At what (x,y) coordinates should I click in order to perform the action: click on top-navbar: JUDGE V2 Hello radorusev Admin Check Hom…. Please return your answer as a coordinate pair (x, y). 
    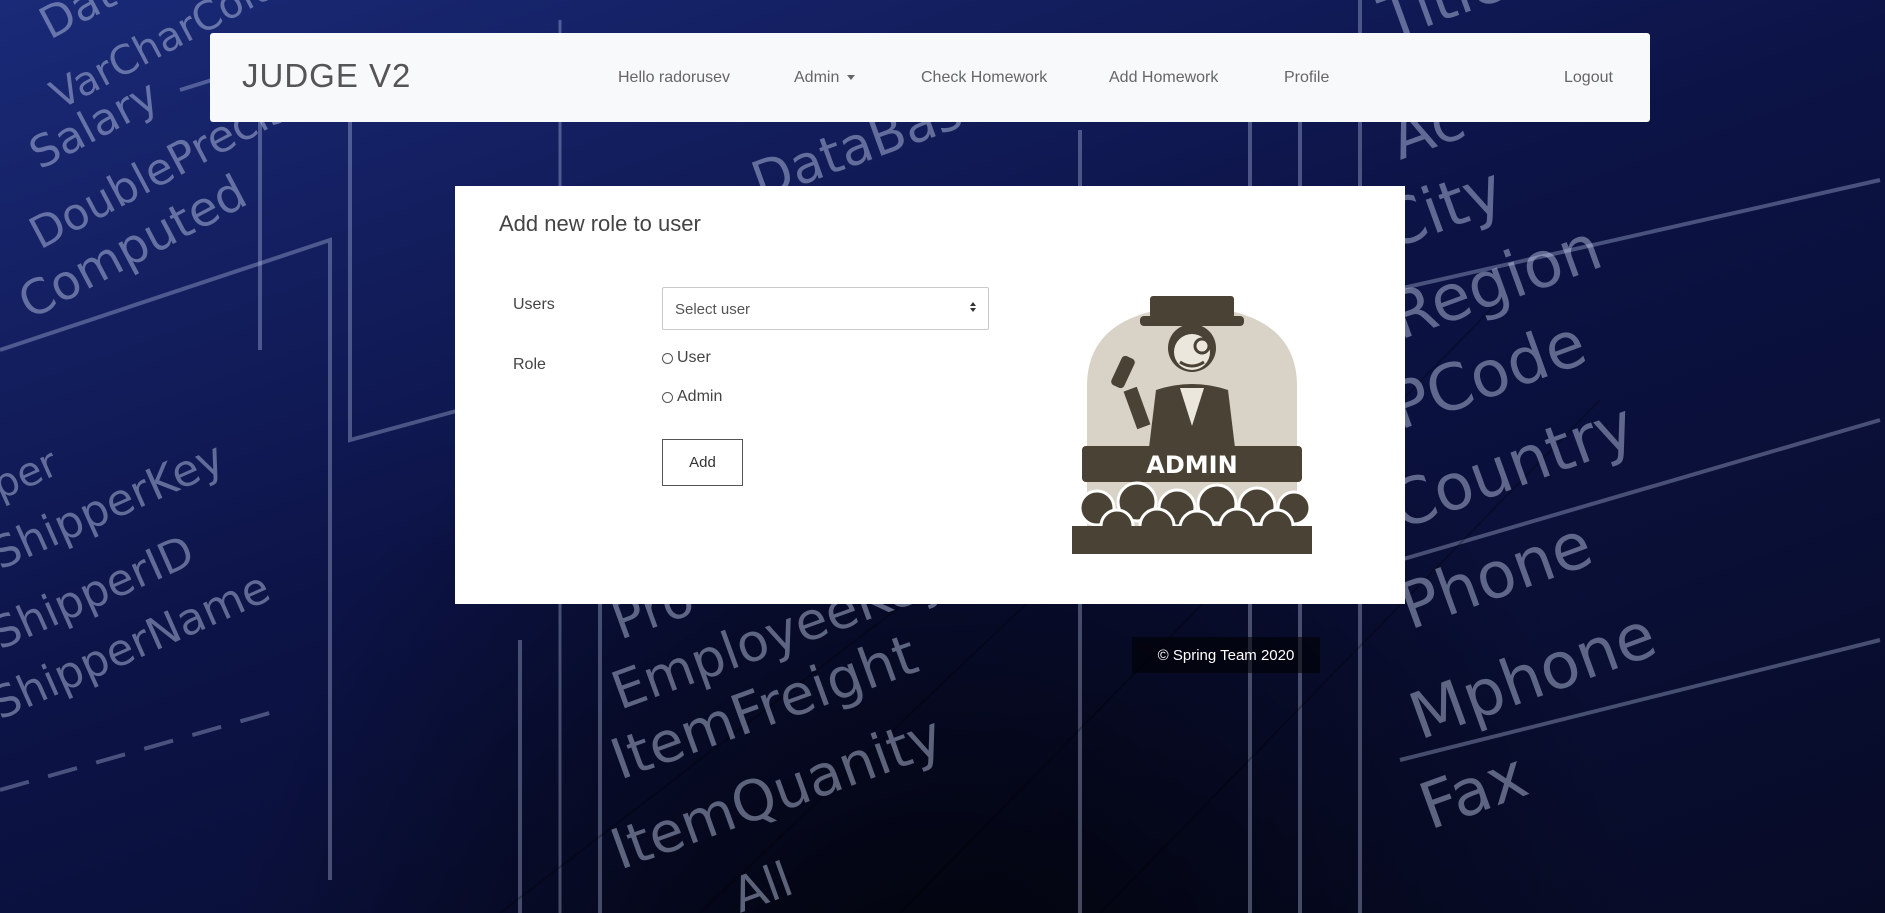
    Looking at the image, I should click on (930, 77).